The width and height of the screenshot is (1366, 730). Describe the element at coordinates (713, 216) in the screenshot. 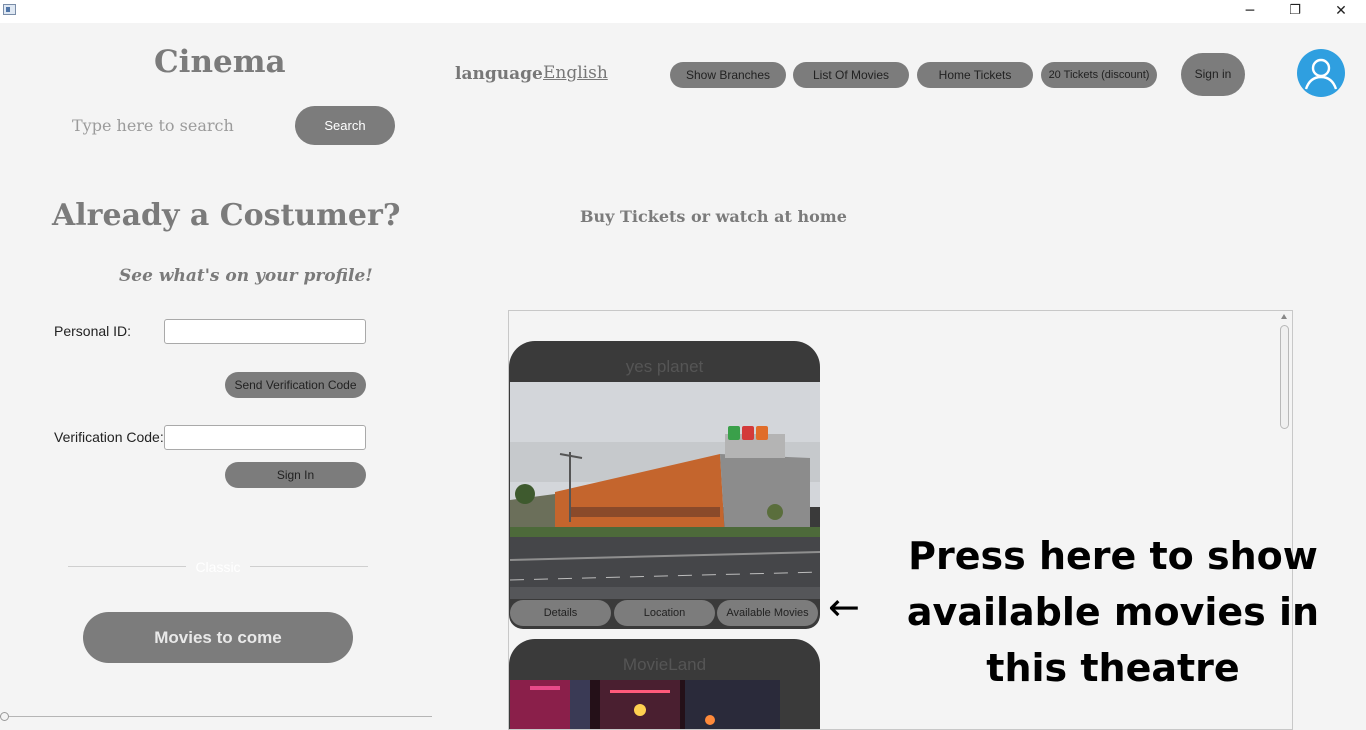

I see `buy-tickets-heading: Buy Tickets or watch at home` at that location.